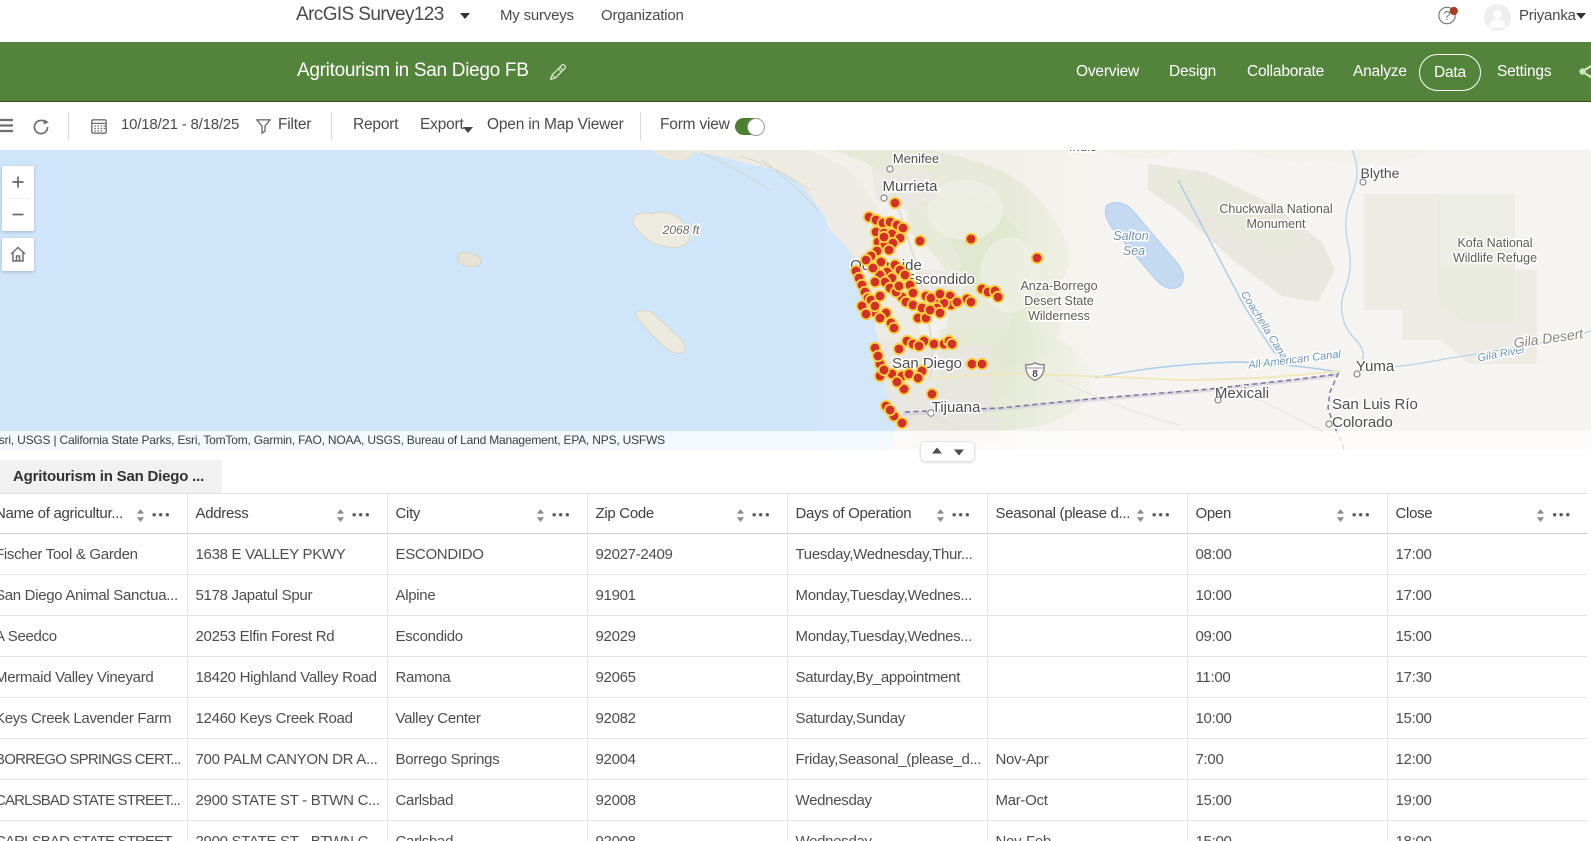  Describe the element at coordinates (1375, 404) in the screenshot. I see `svg-text: San Luis Río` at that location.